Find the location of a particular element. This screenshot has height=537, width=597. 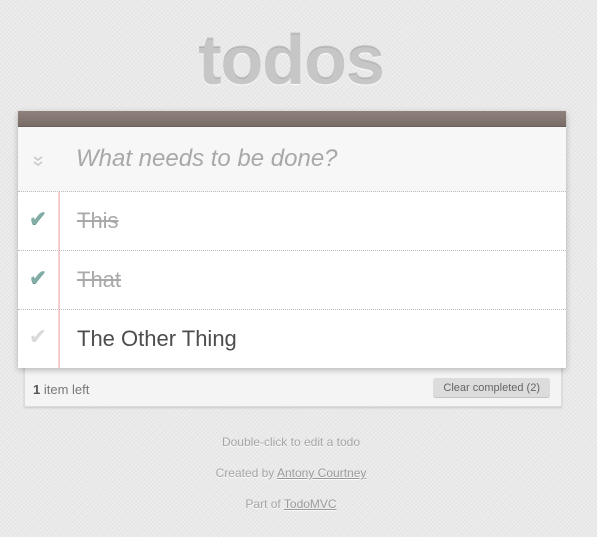

todo-footer: 1 item left Clear completed (2) is located at coordinates (292, 387).